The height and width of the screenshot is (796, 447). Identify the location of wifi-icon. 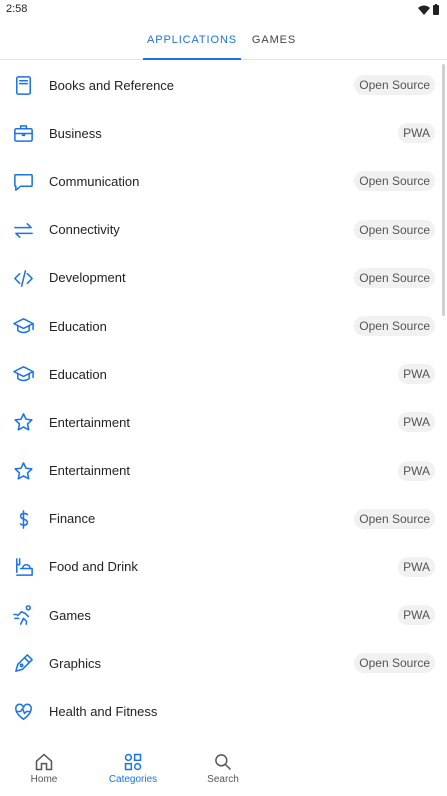
(424, 10).